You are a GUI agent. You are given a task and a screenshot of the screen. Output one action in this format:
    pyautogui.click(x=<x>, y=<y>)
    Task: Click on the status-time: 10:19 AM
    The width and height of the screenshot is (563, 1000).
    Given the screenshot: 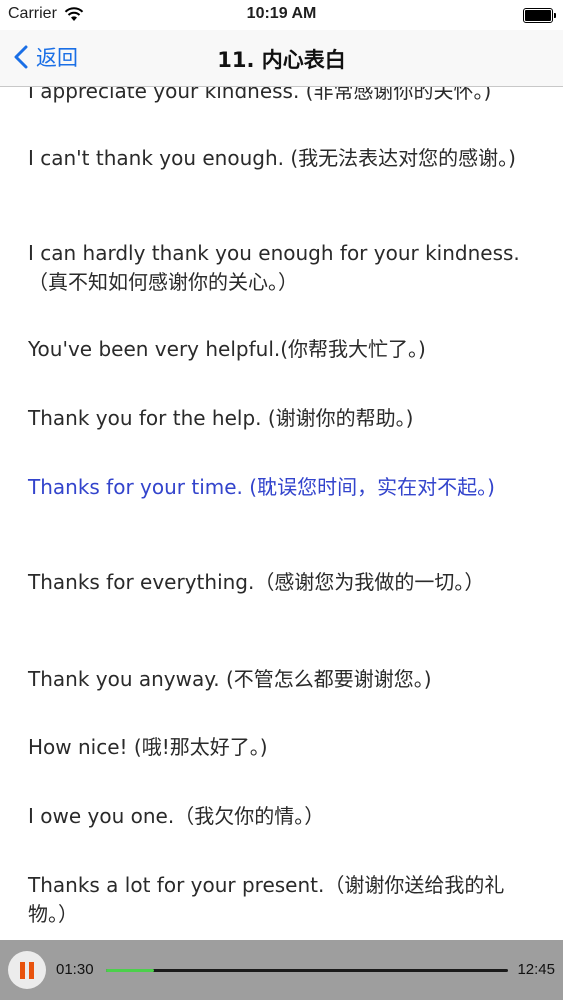 What is the action you would take?
    pyautogui.click(x=281, y=13)
    